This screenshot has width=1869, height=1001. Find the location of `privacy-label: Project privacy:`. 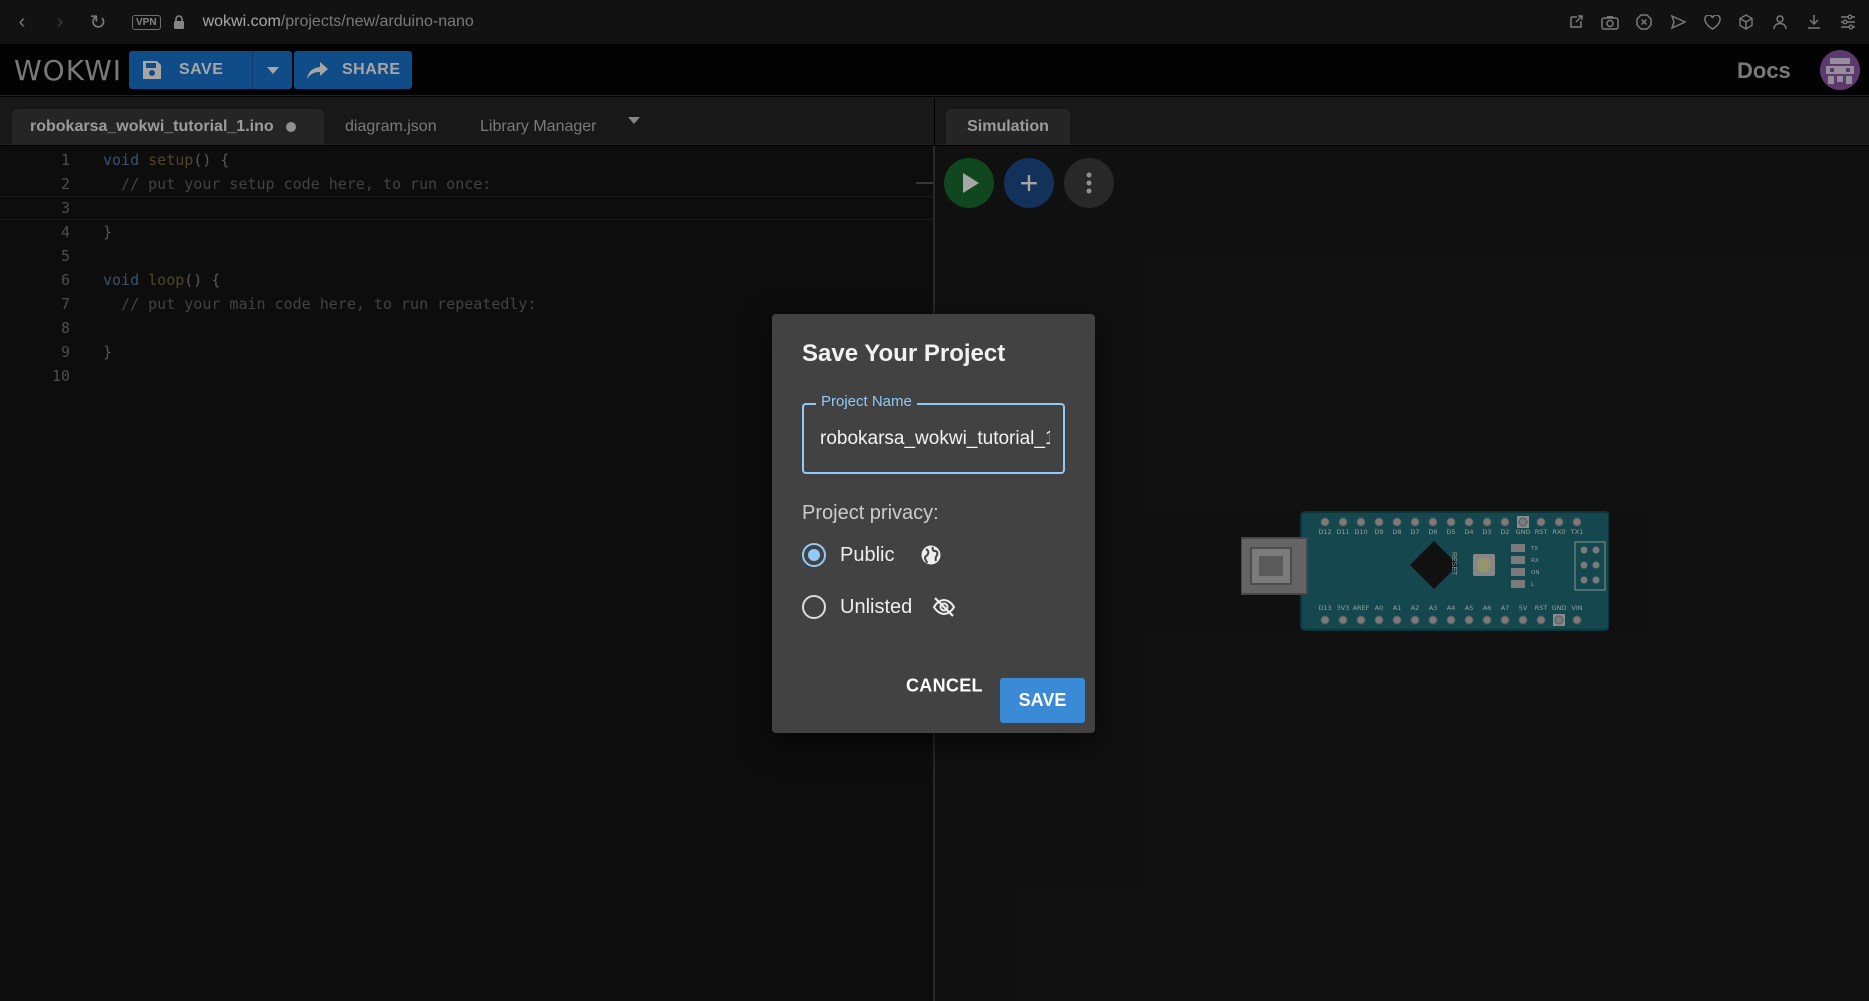

privacy-label: Project privacy: is located at coordinates (870, 513).